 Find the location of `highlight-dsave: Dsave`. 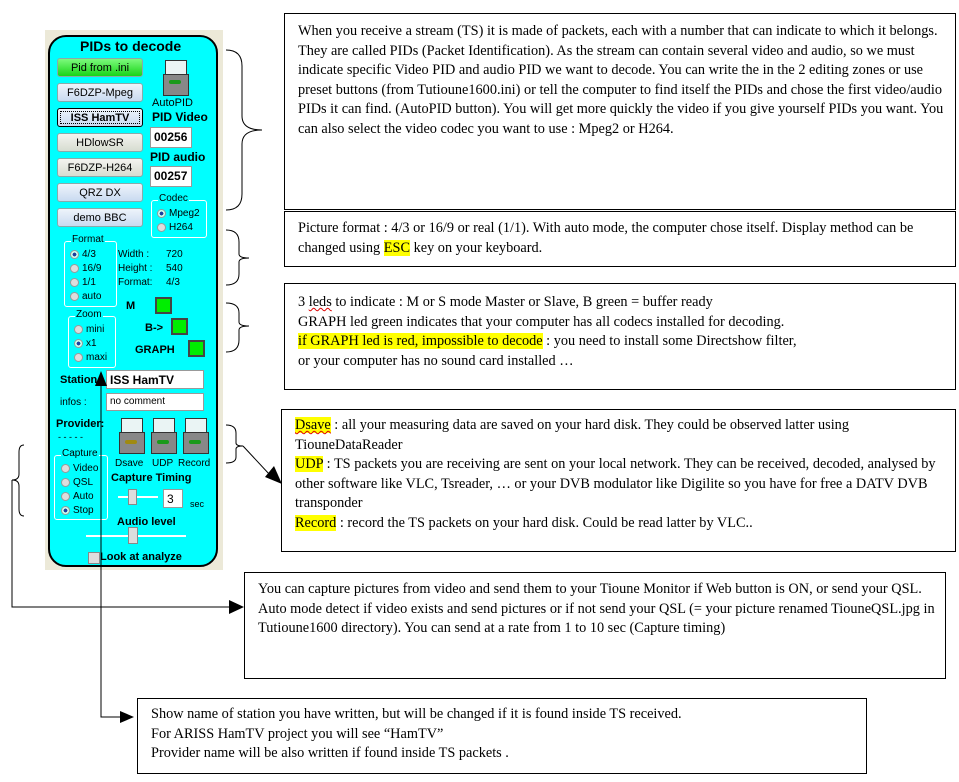

highlight-dsave: Dsave is located at coordinates (313, 425).